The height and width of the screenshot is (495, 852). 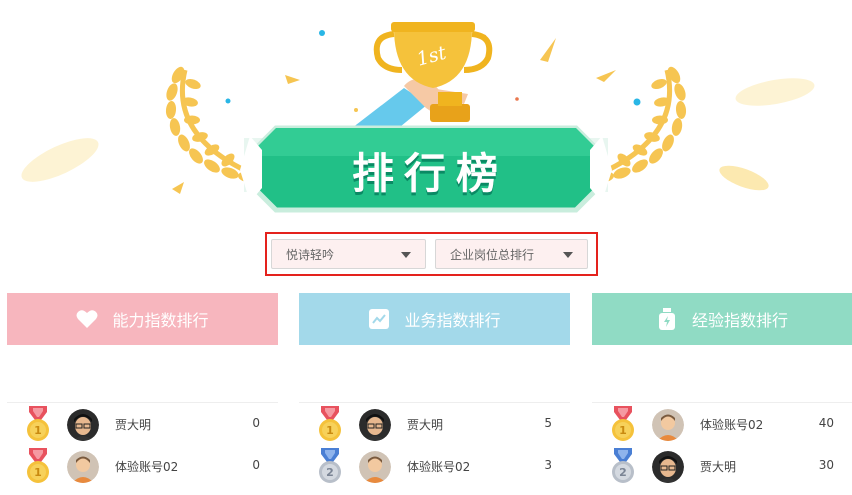 I want to click on filter-bar: 悦诗轻吟 企业岗位总排行, so click(x=431, y=254).